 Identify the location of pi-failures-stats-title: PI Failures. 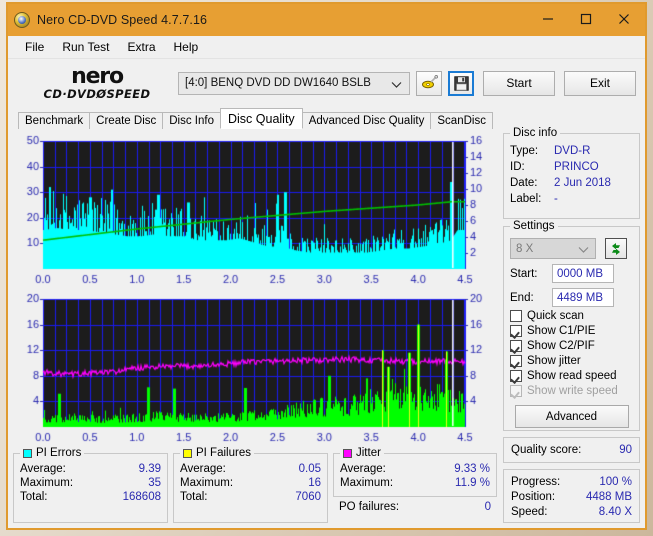
(217, 453).